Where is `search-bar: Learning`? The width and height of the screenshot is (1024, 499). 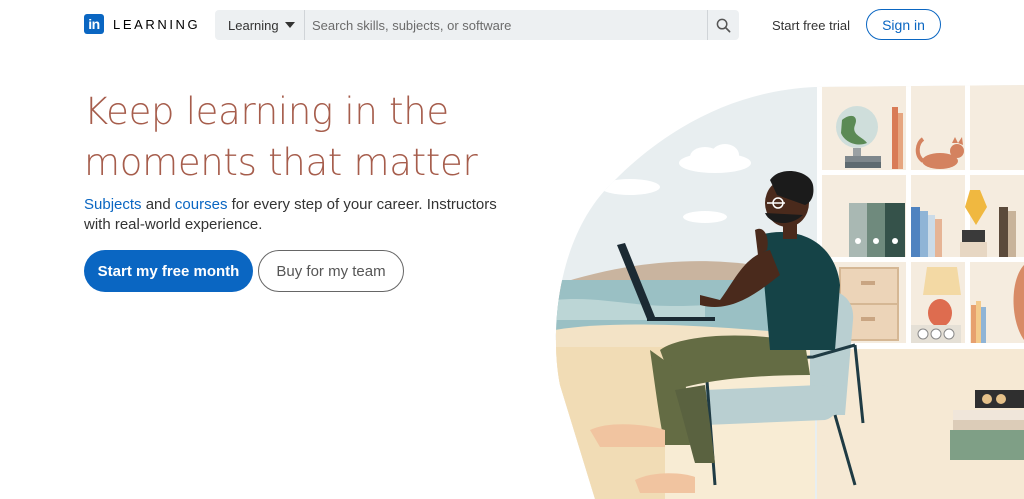 search-bar: Learning is located at coordinates (477, 25).